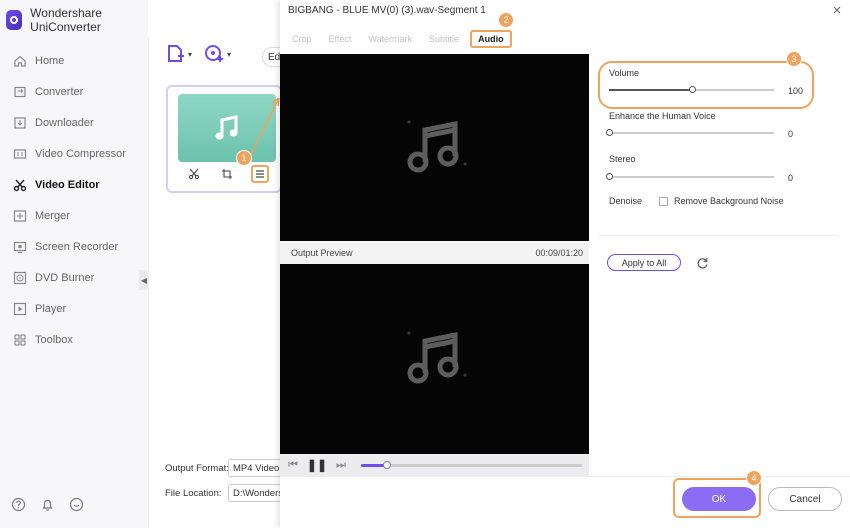 This screenshot has width=850, height=528. I want to click on volume-slider-knob, so click(692, 89).